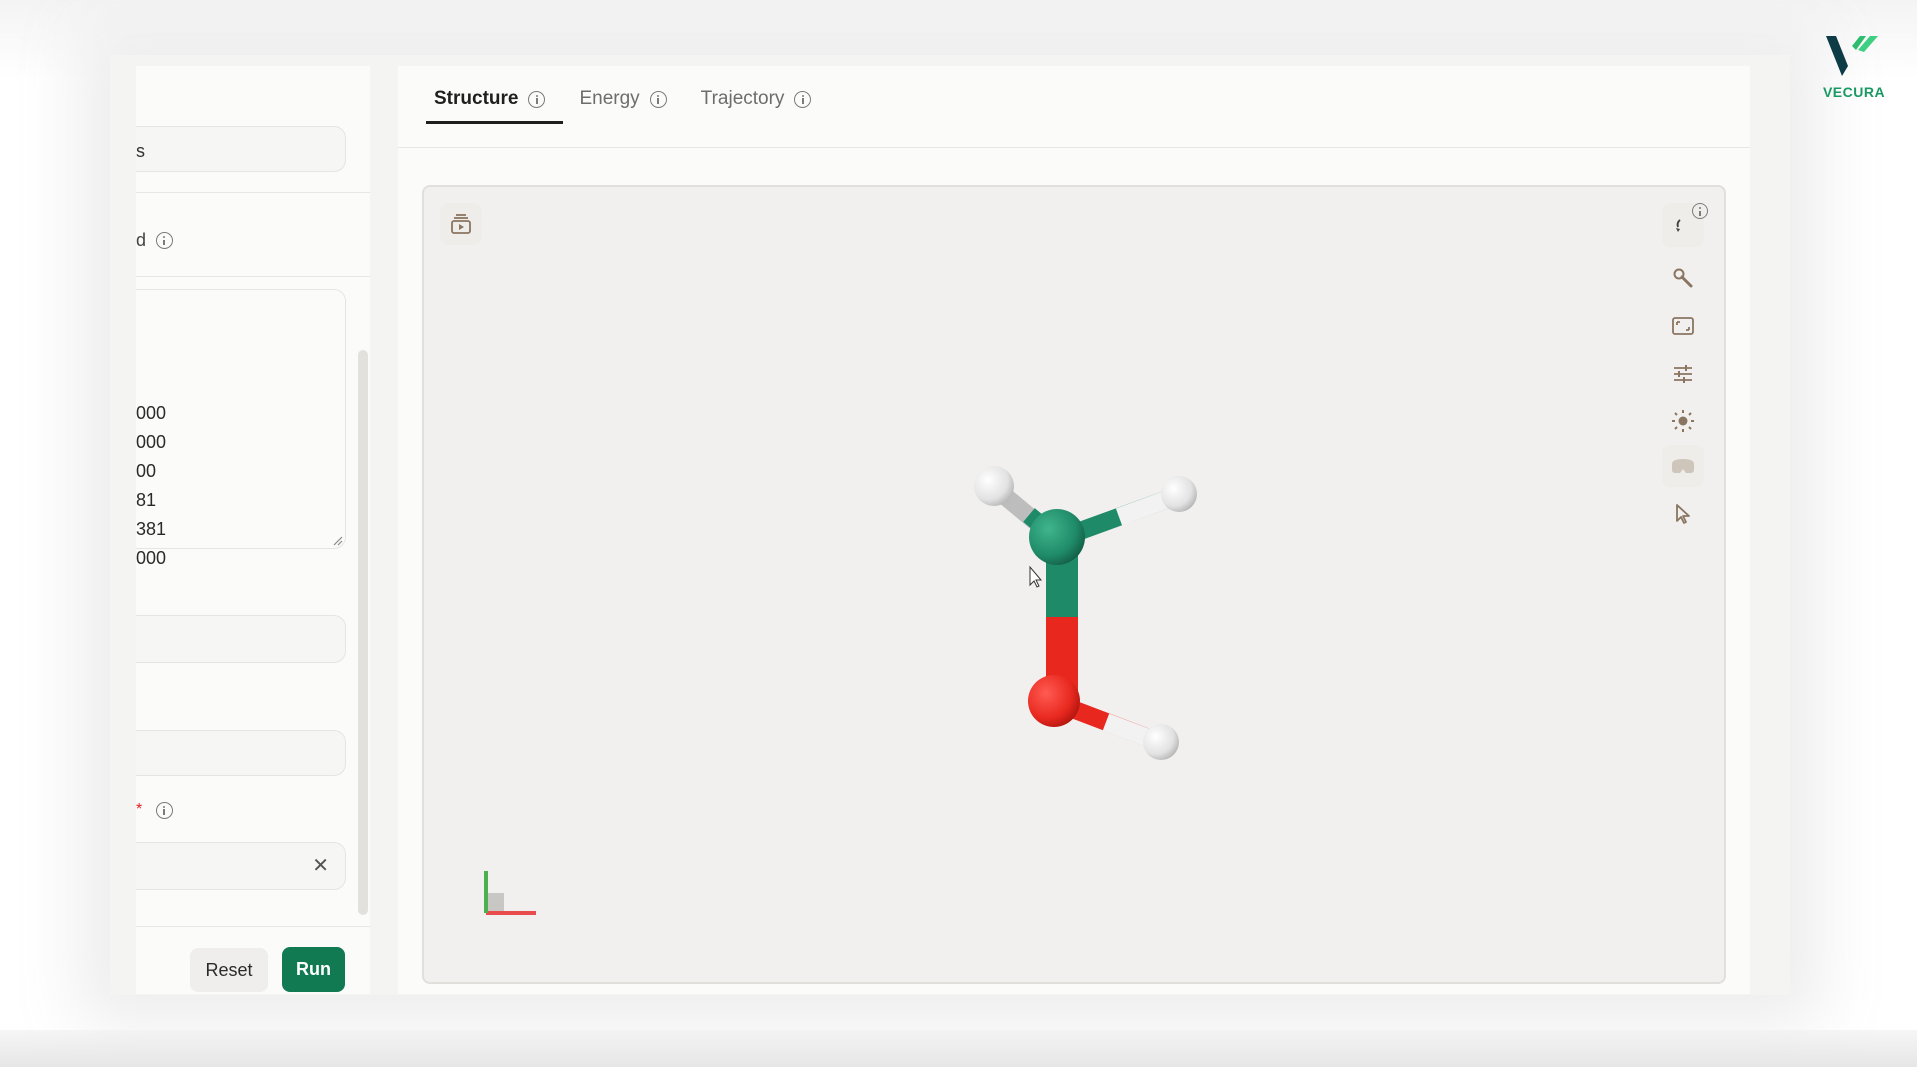  I want to click on field-label-5: *, so click(155, 810).